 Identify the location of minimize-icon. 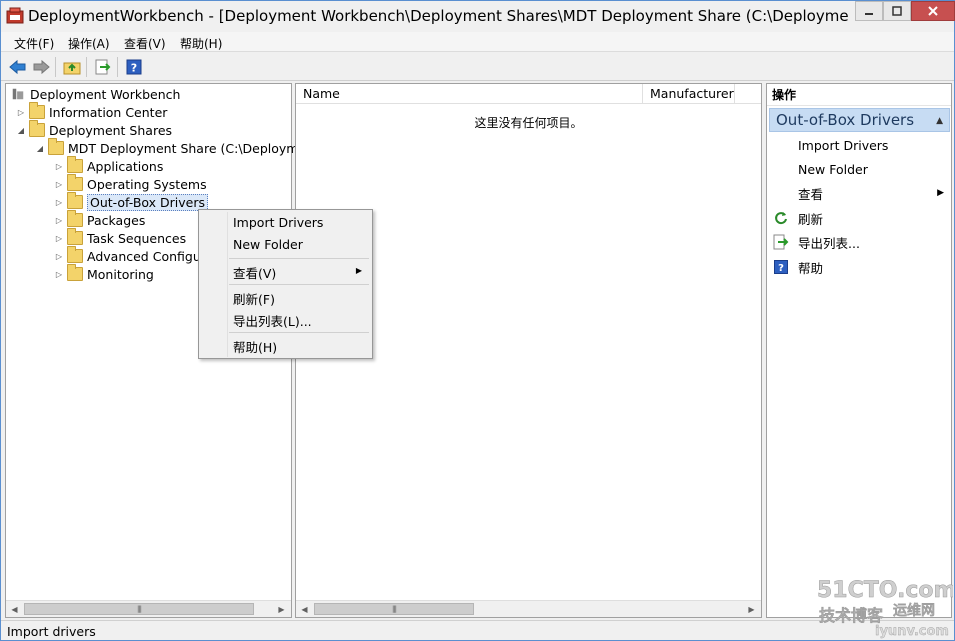
(869, 14).